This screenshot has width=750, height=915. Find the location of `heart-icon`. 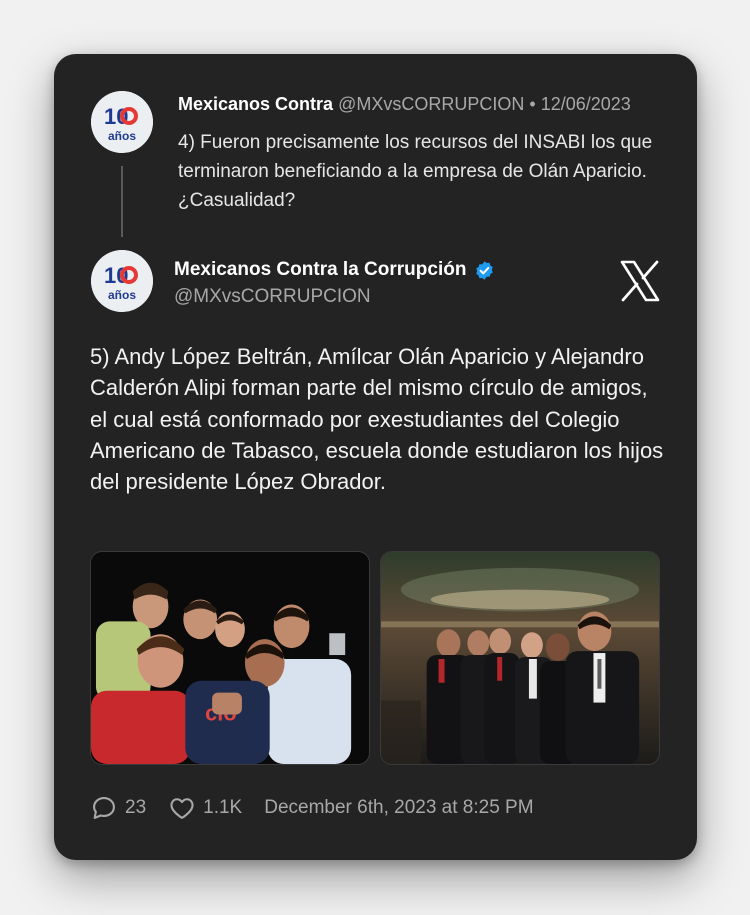

heart-icon is located at coordinates (182, 808).